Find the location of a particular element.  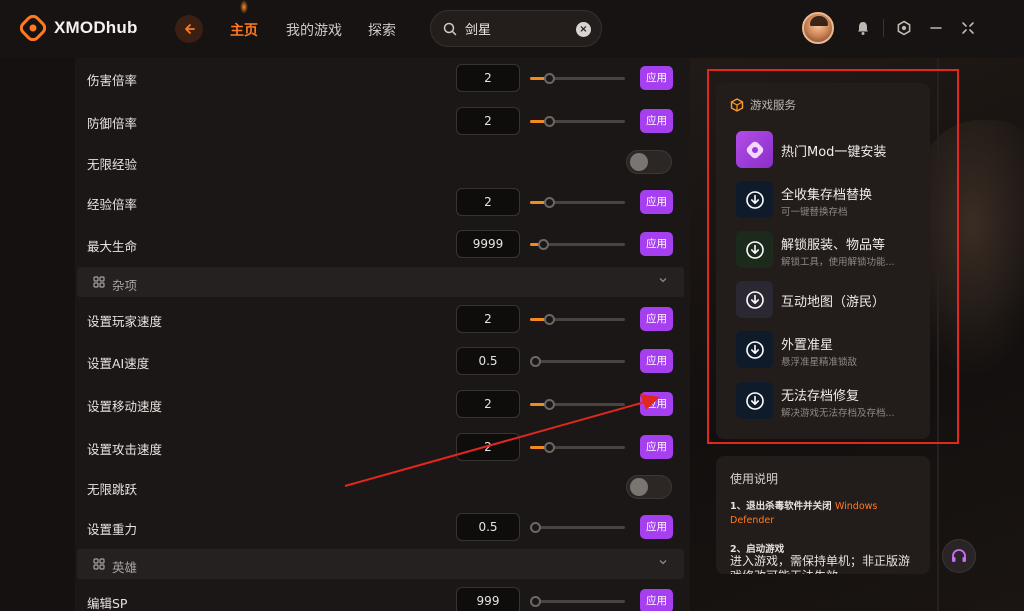

setting-label: 无限跳跃 is located at coordinates (112, 489).